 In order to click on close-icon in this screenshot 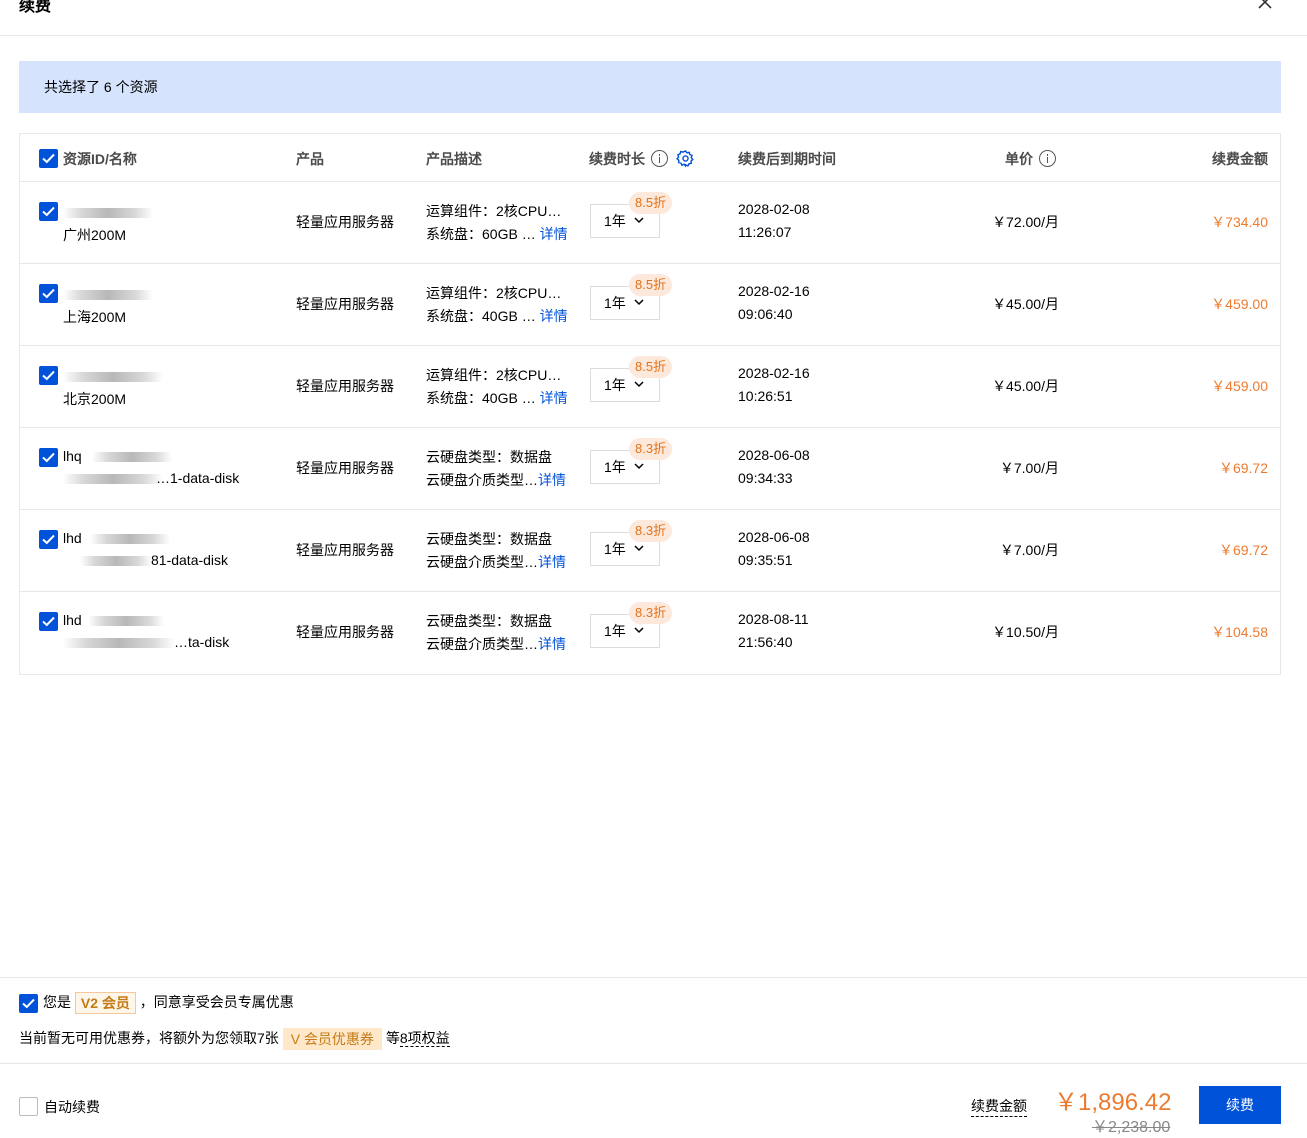, I will do `click(1265, 5)`.